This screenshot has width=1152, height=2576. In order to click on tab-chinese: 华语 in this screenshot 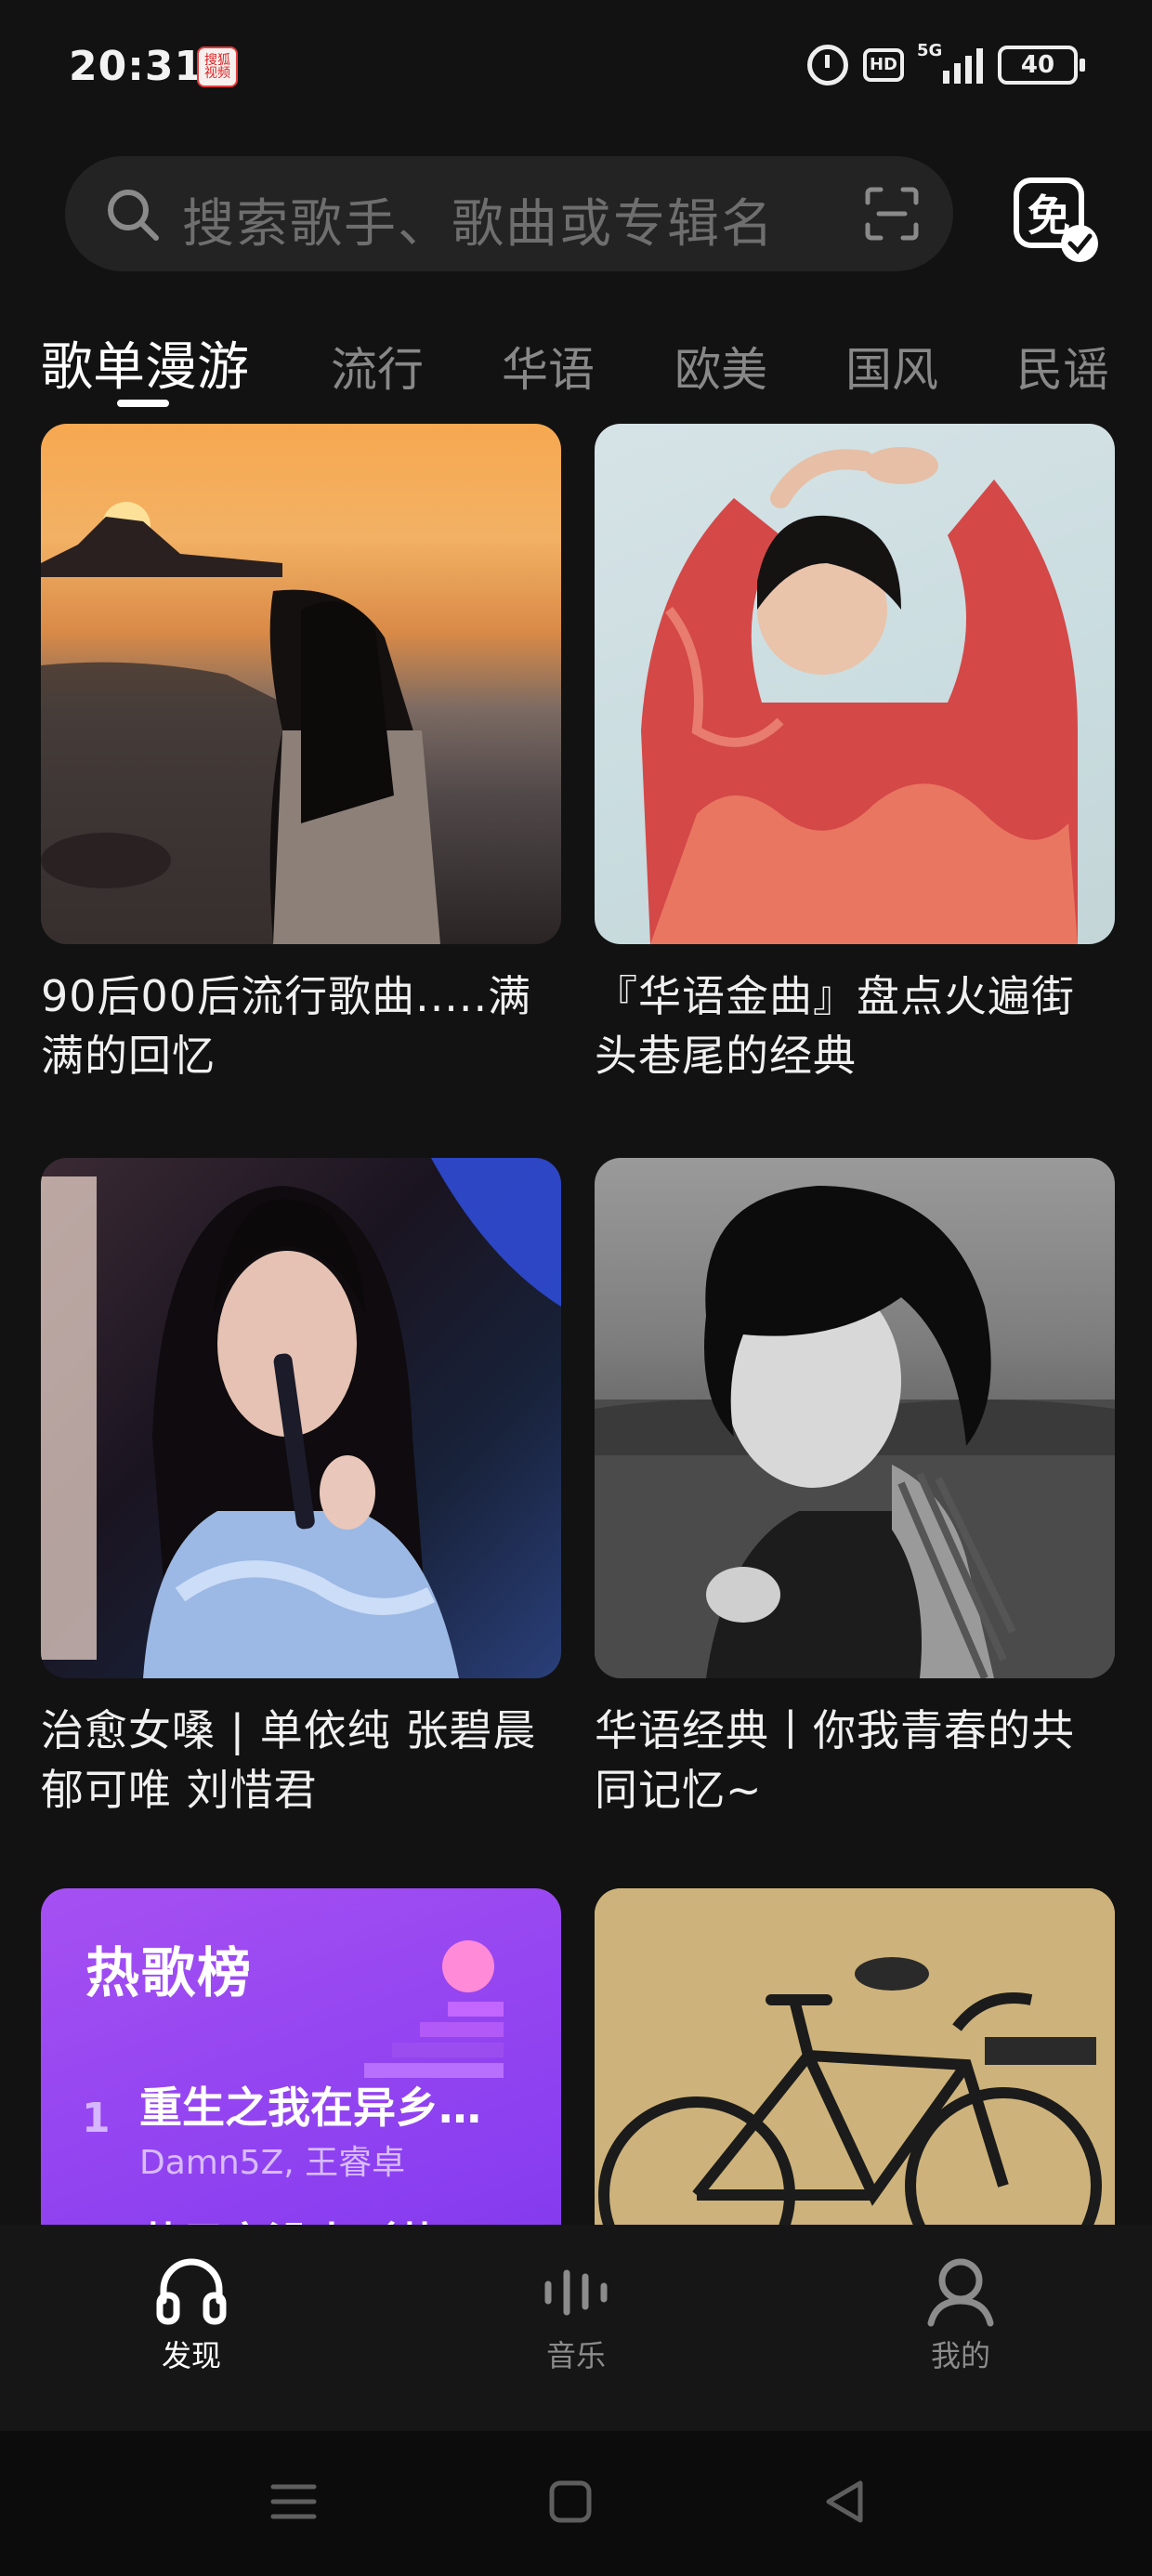, I will do `click(548, 366)`.